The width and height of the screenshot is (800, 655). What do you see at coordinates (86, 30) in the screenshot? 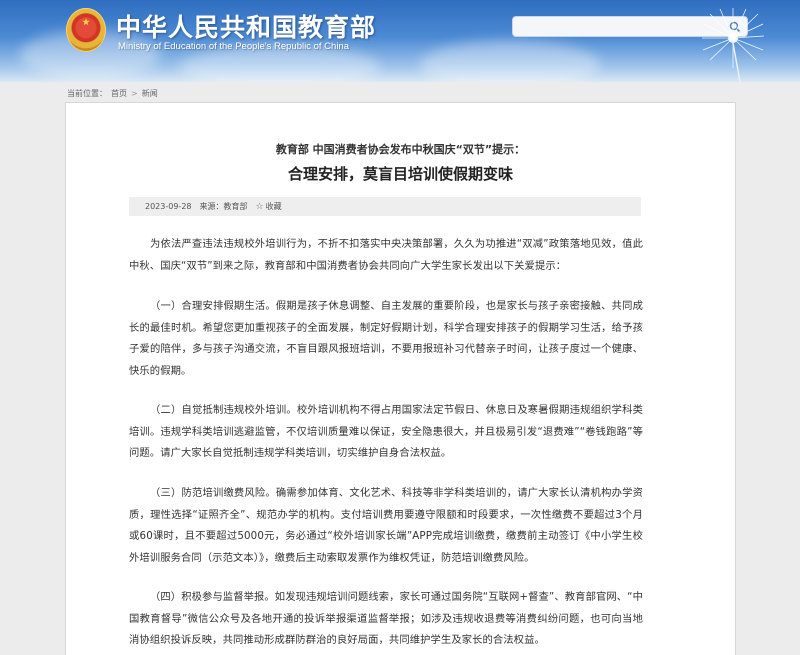
I see `national-emblem-icon` at bounding box center [86, 30].